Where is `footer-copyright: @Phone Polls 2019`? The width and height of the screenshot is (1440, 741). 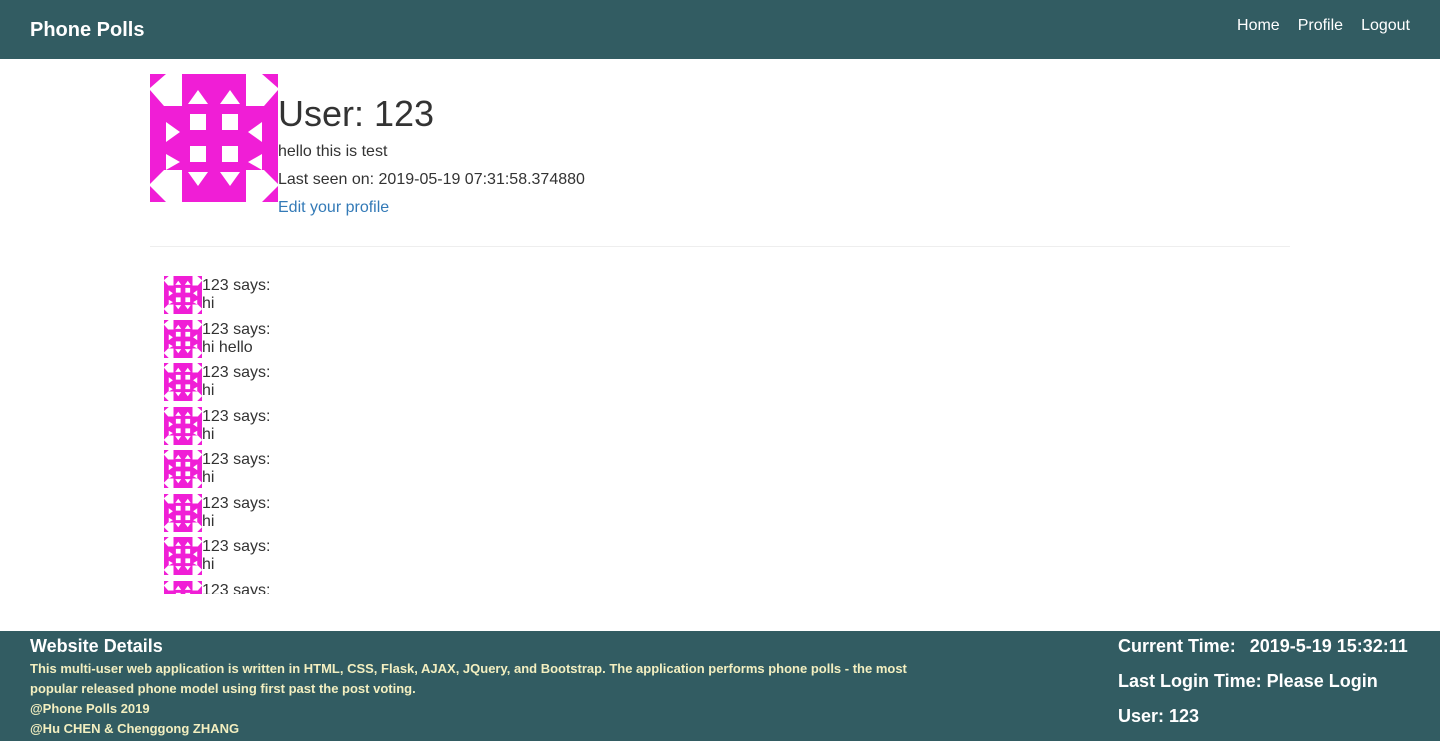 footer-copyright: @Phone Polls 2019 is located at coordinates (90, 708).